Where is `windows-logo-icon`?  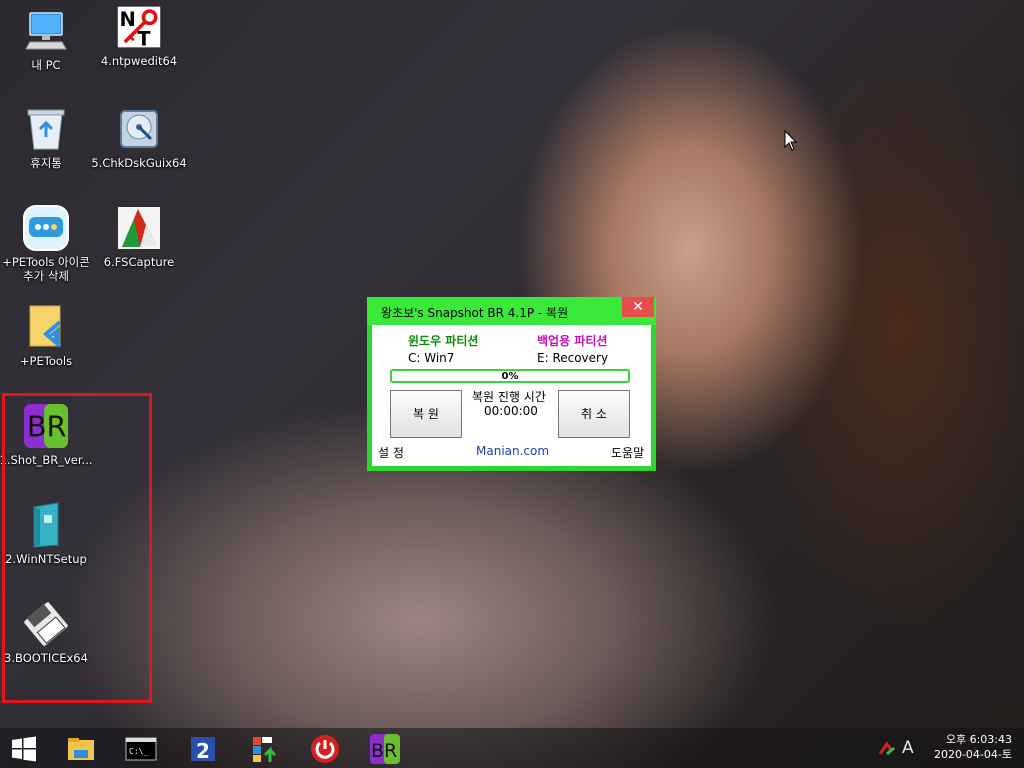 windows-logo-icon is located at coordinates (24, 749).